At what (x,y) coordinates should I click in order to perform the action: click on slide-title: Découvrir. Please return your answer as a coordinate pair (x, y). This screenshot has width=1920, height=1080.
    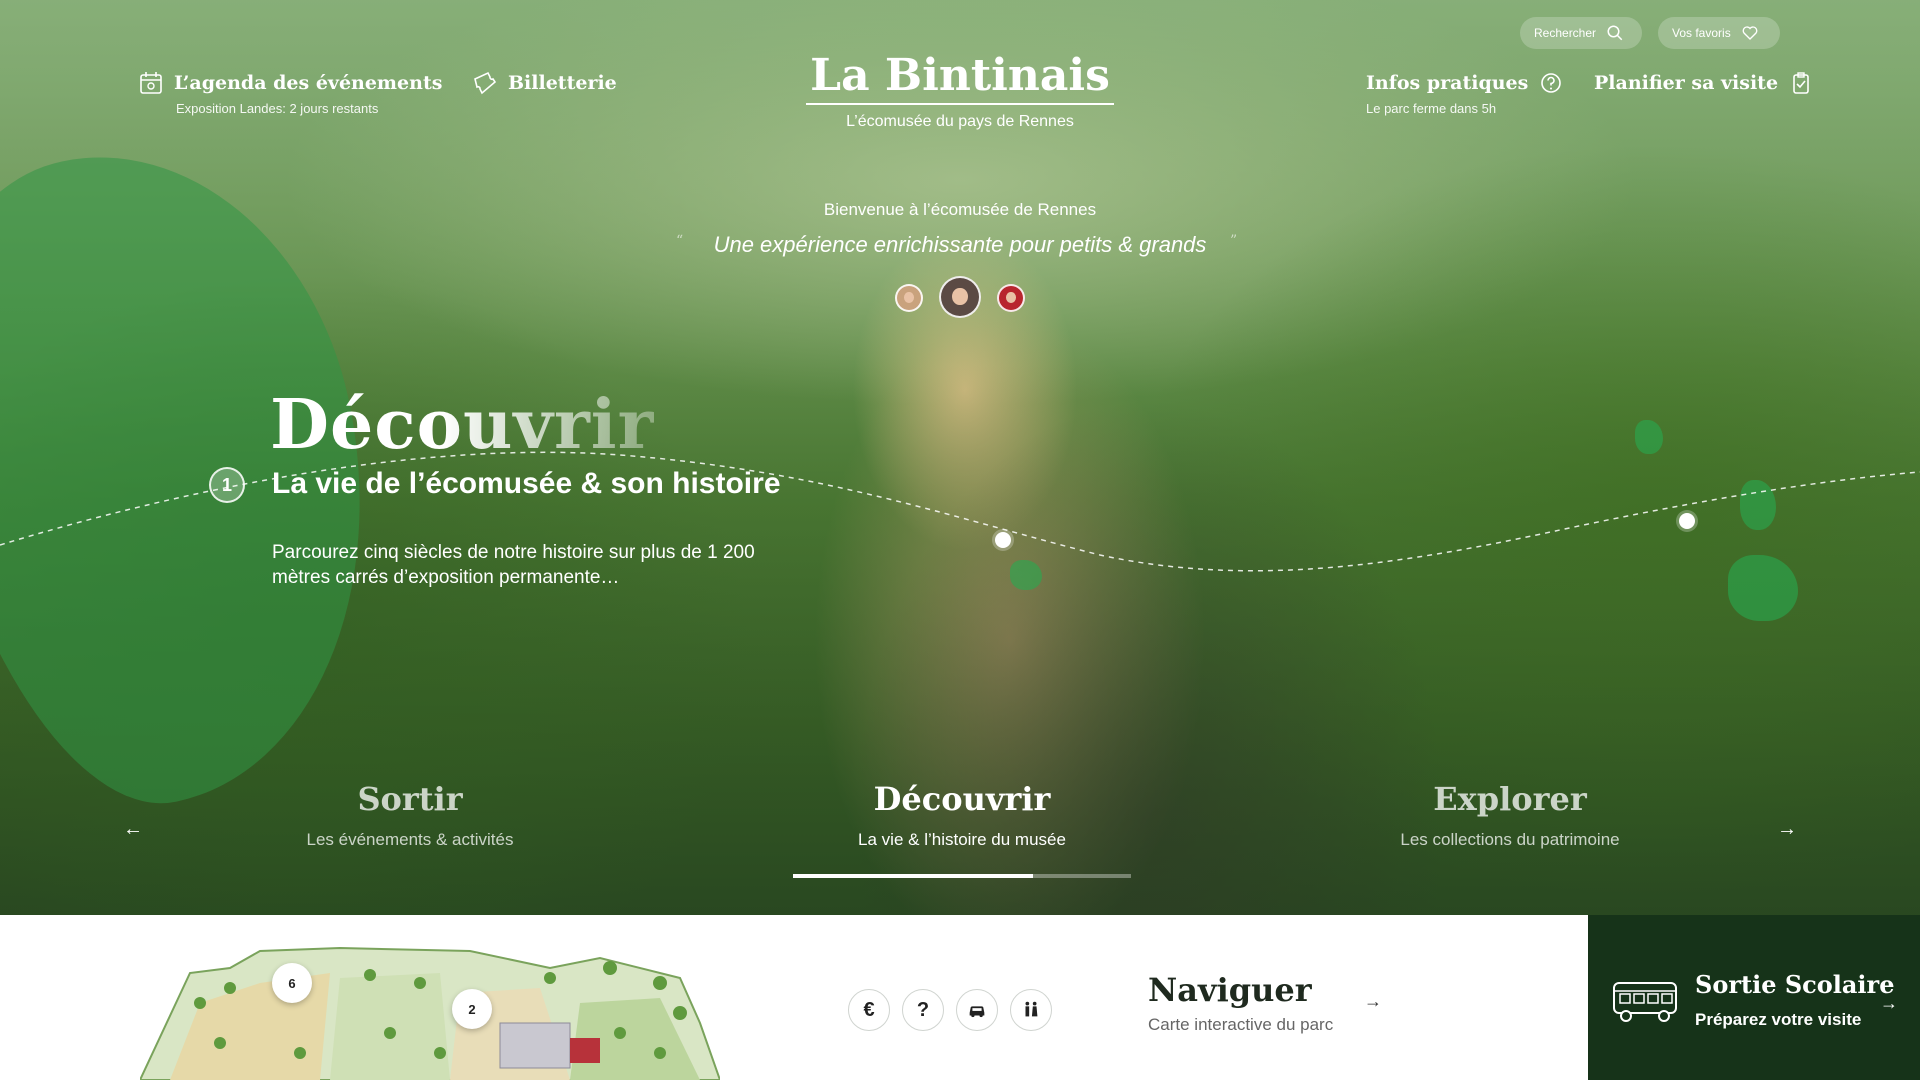
    Looking at the image, I should click on (962, 799).